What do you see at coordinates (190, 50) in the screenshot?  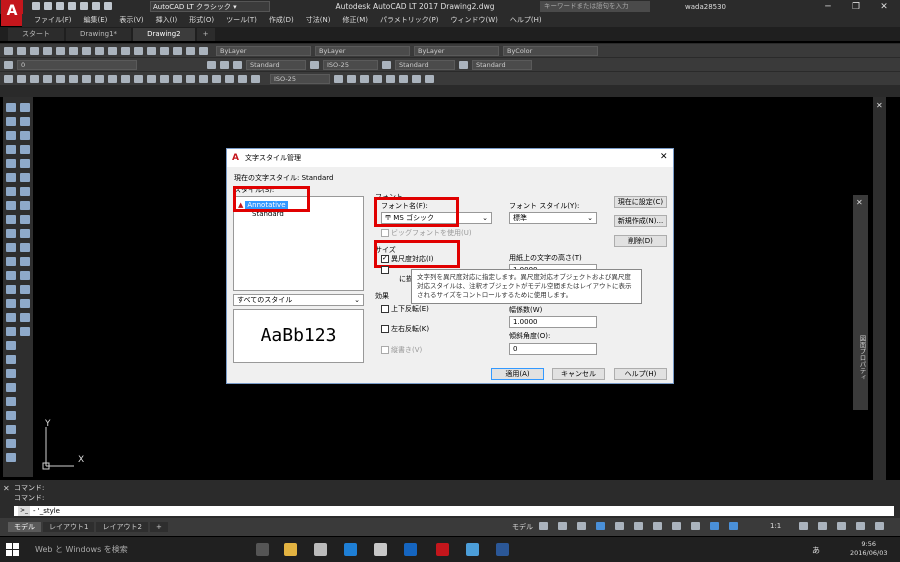 I see `design-center-icon` at bounding box center [190, 50].